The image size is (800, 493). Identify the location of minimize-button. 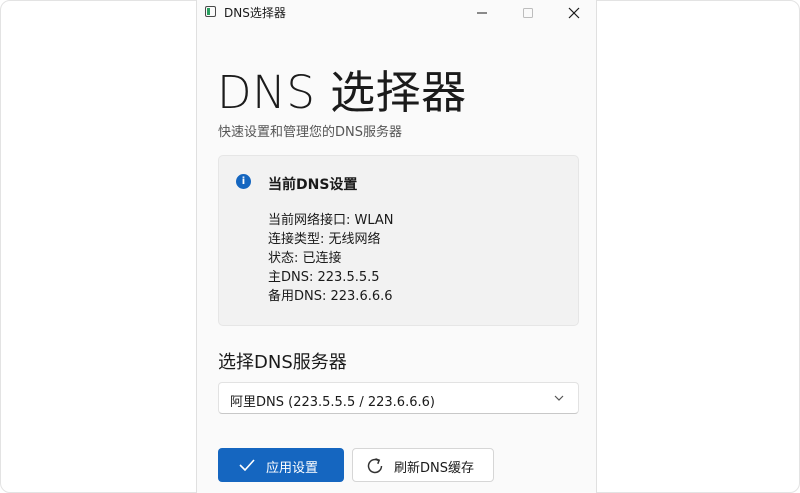
(482, 13).